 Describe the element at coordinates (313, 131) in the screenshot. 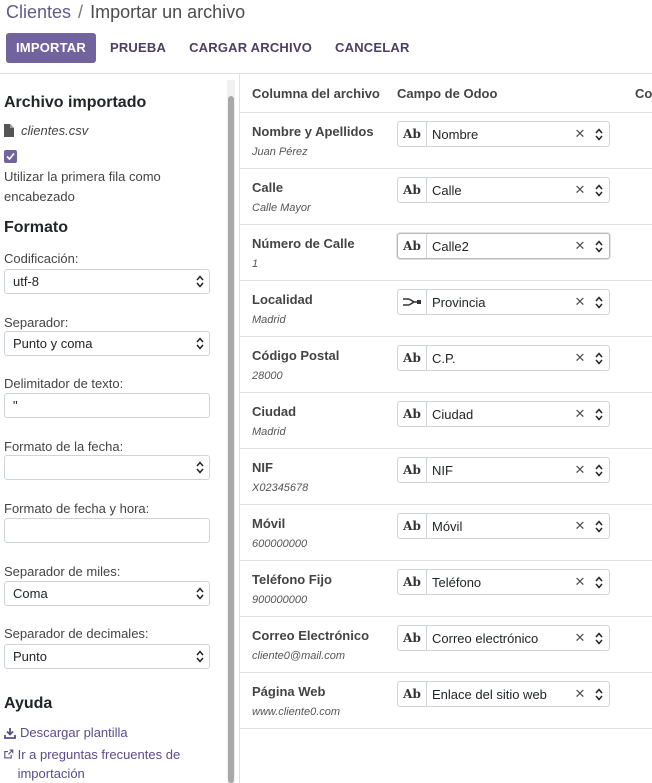

I see `file-column-name: Nombre y Apellidos` at that location.